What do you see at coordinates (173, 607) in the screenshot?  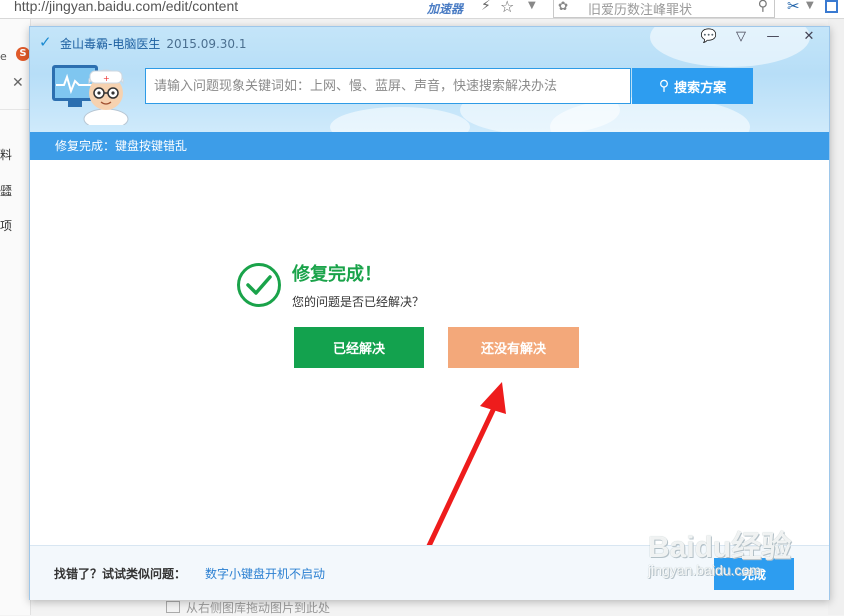 I see `image-icon` at bounding box center [173, 607].